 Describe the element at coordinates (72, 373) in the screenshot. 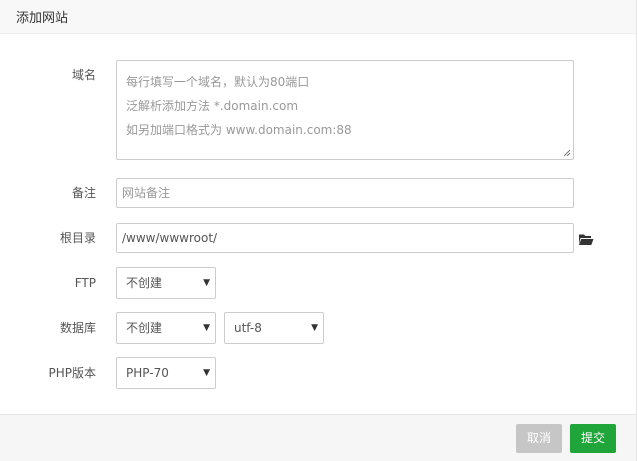

I see `php-version-label: PHP版本` at that location.